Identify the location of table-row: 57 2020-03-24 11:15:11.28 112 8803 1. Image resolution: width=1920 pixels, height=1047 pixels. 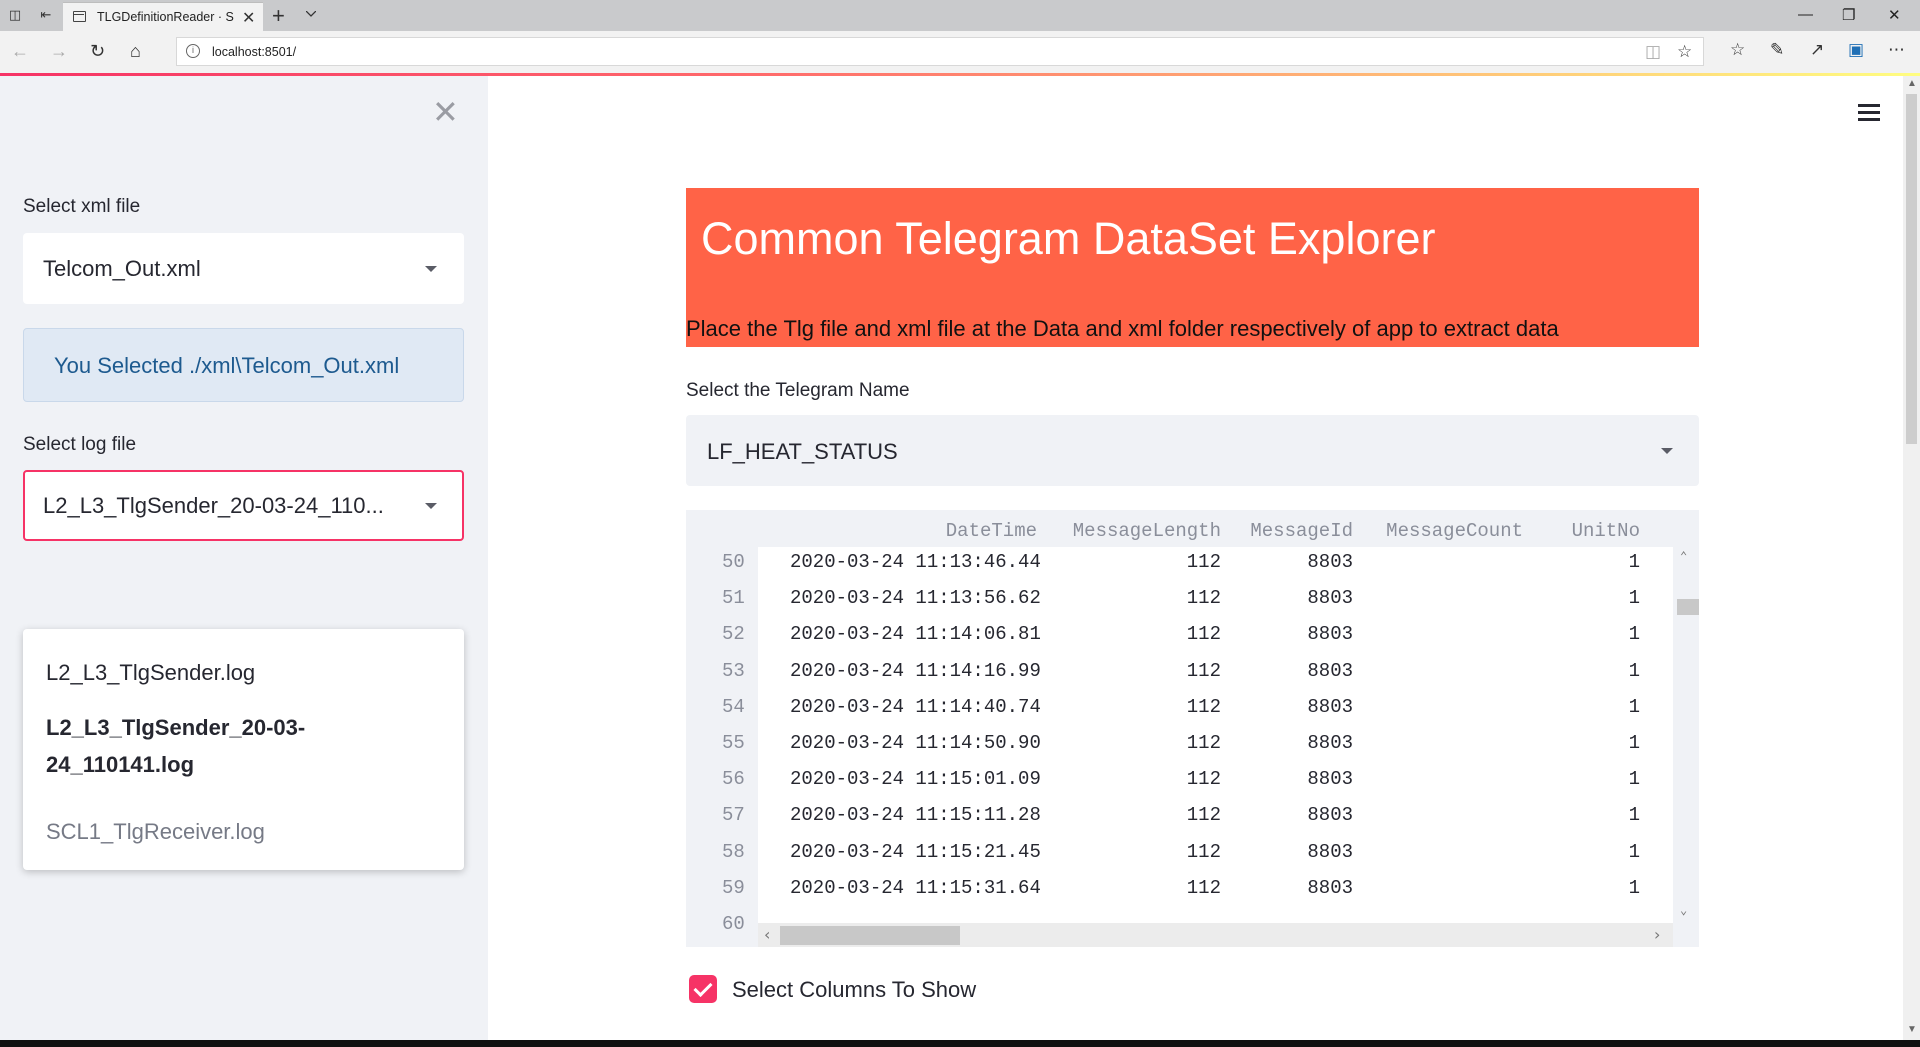
(1192, 822).